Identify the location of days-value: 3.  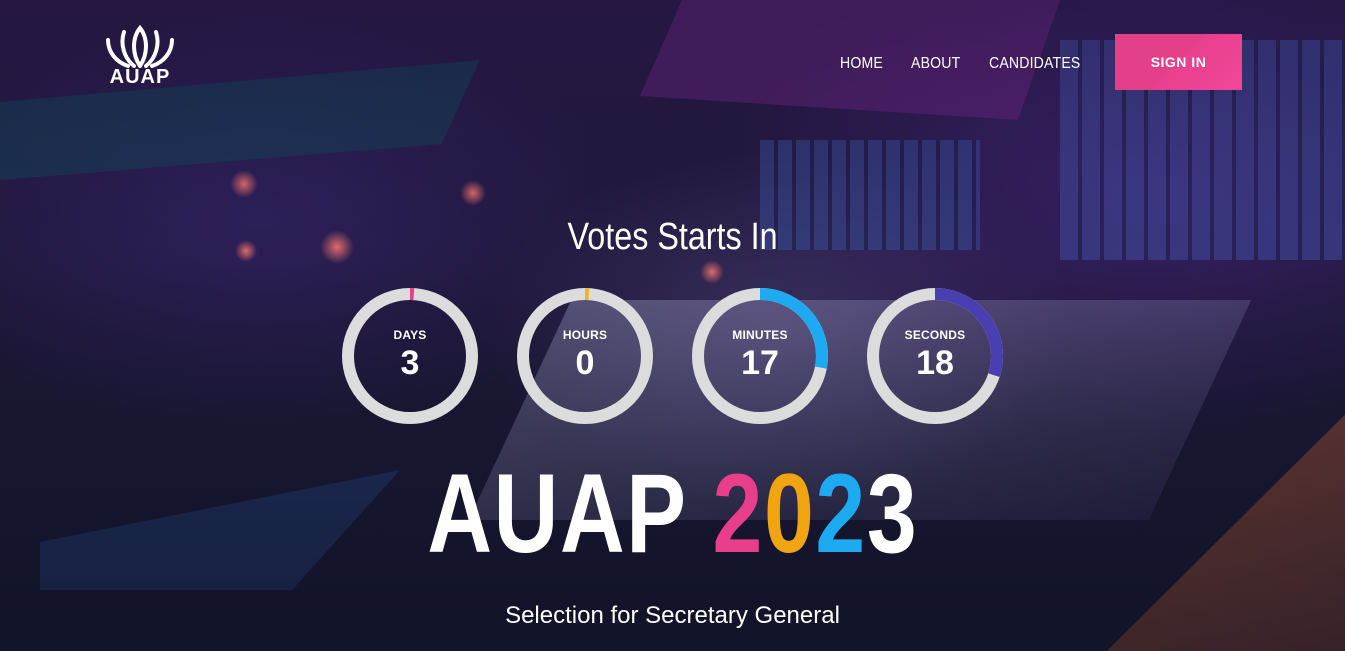
(410, 363).